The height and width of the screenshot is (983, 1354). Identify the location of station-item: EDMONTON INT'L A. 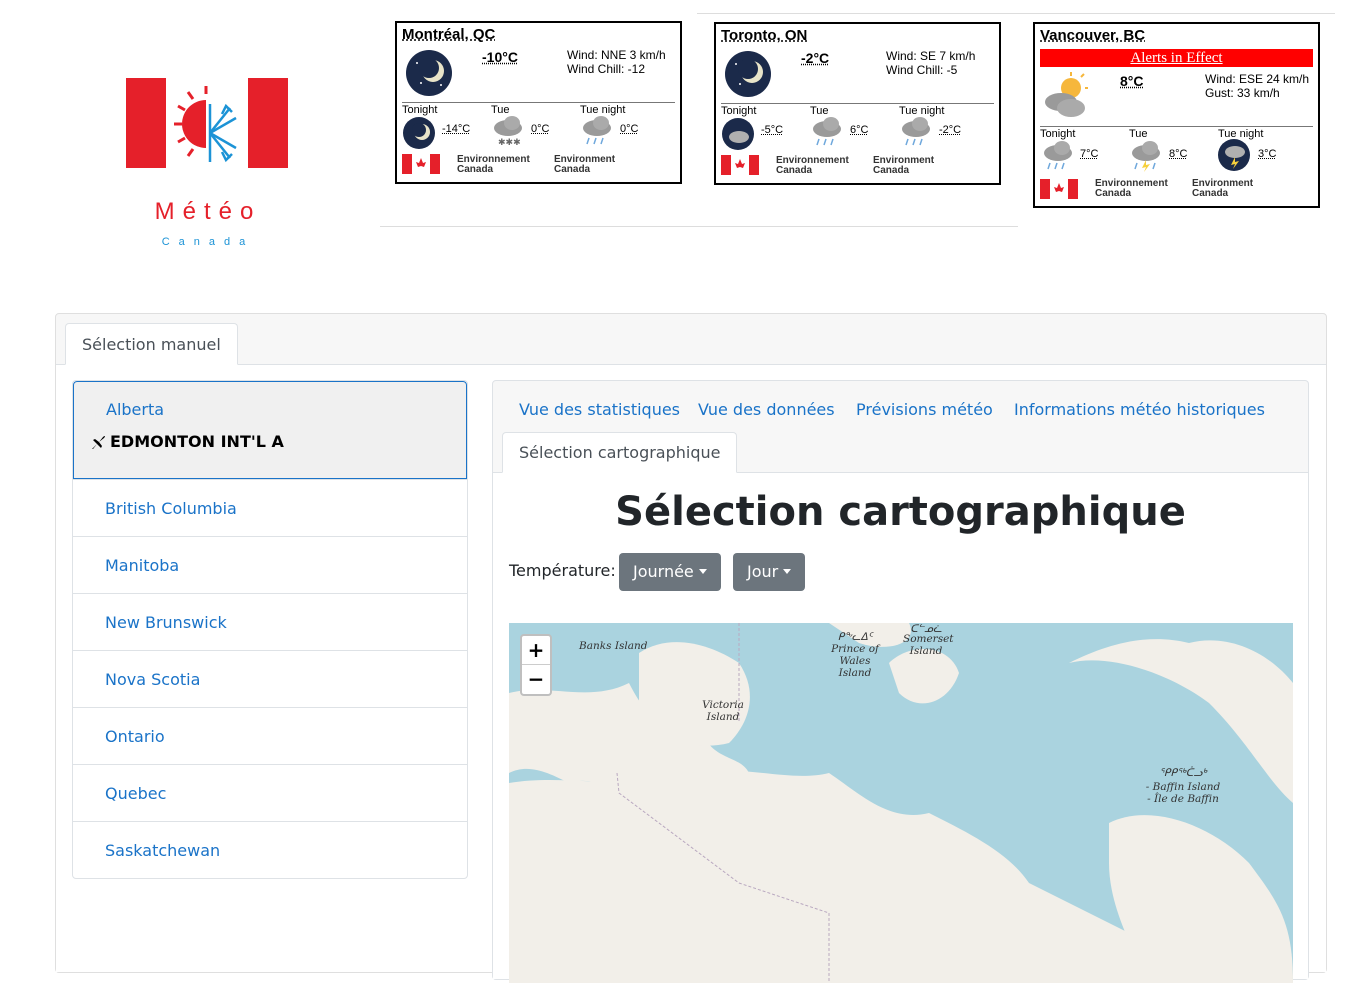
(187, 441).